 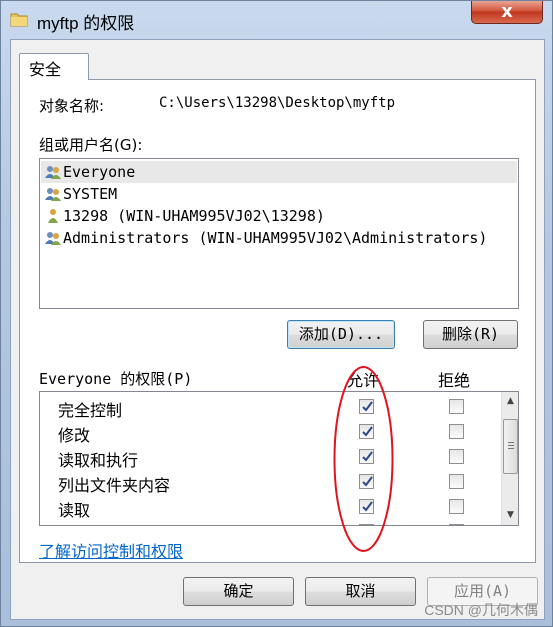 I want to click on cancel-button: 取消, so click(x=360, y=591).